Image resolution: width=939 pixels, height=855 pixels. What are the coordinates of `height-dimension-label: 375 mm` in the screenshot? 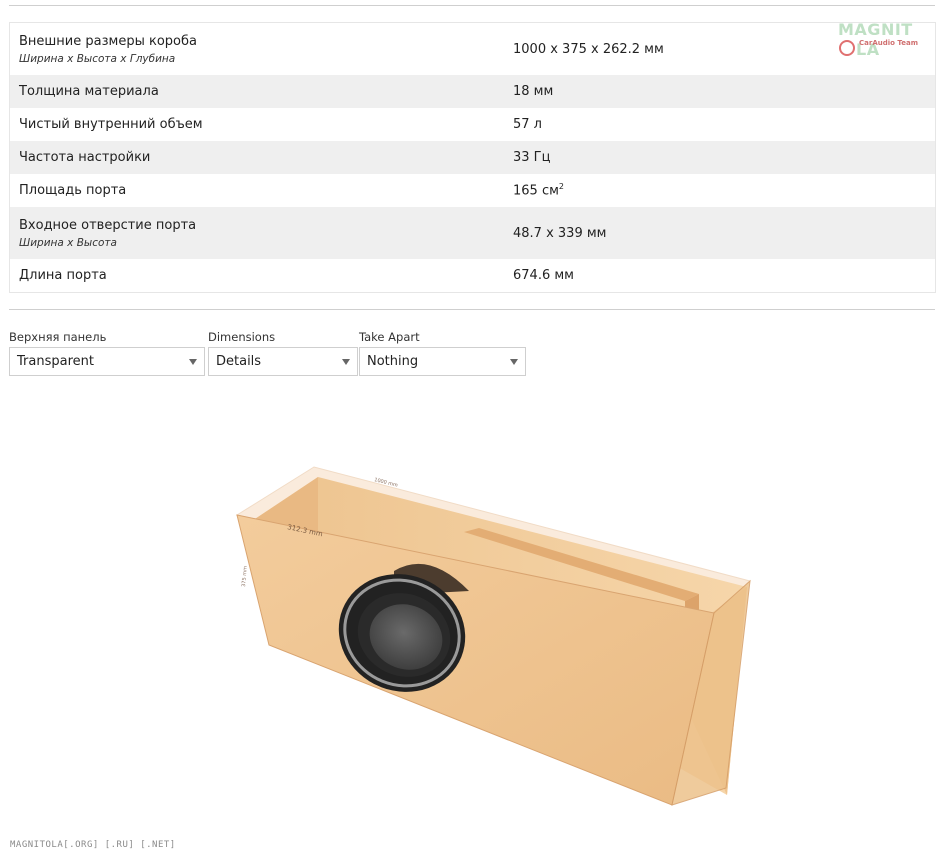 It's located at (245, 576).